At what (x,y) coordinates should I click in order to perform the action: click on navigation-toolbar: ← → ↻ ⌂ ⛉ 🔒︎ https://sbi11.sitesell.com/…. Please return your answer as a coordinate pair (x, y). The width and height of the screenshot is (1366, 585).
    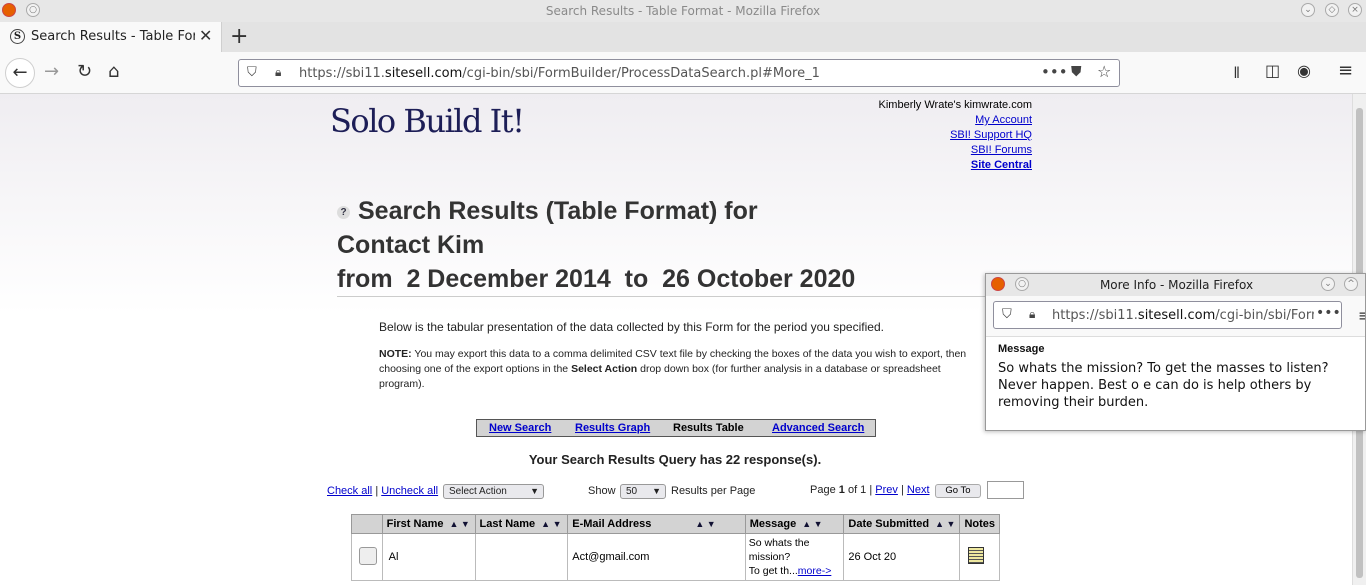
    Looking at the image, I should click on (683, 73).